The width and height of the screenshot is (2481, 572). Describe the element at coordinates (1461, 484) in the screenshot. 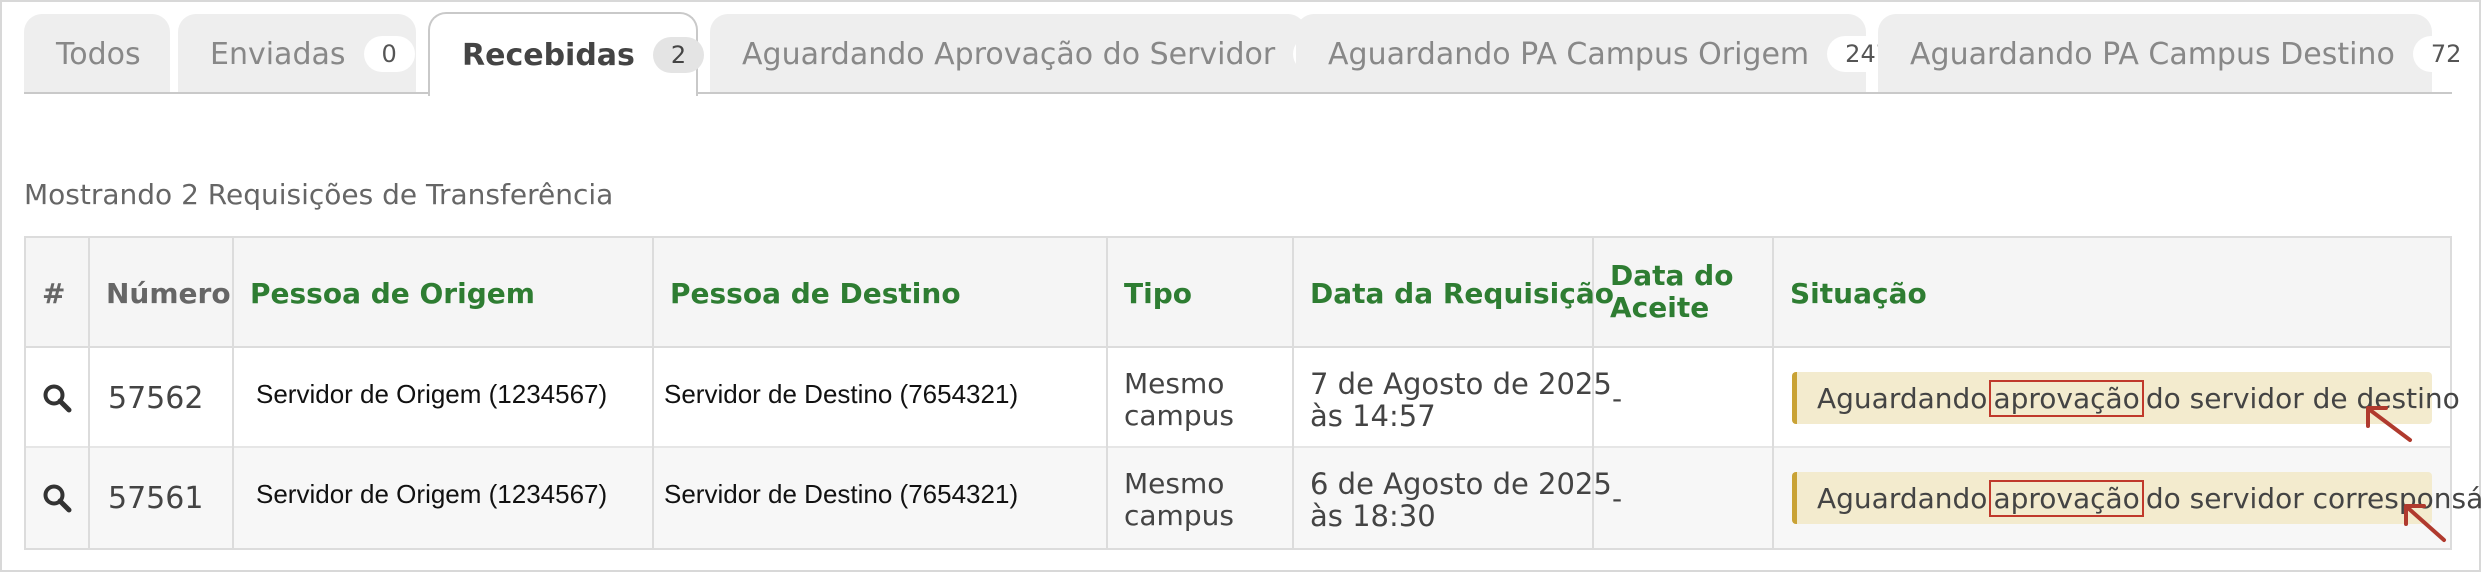

I see `cell-data-line1: 6 de Agosto de 2025` at that location.